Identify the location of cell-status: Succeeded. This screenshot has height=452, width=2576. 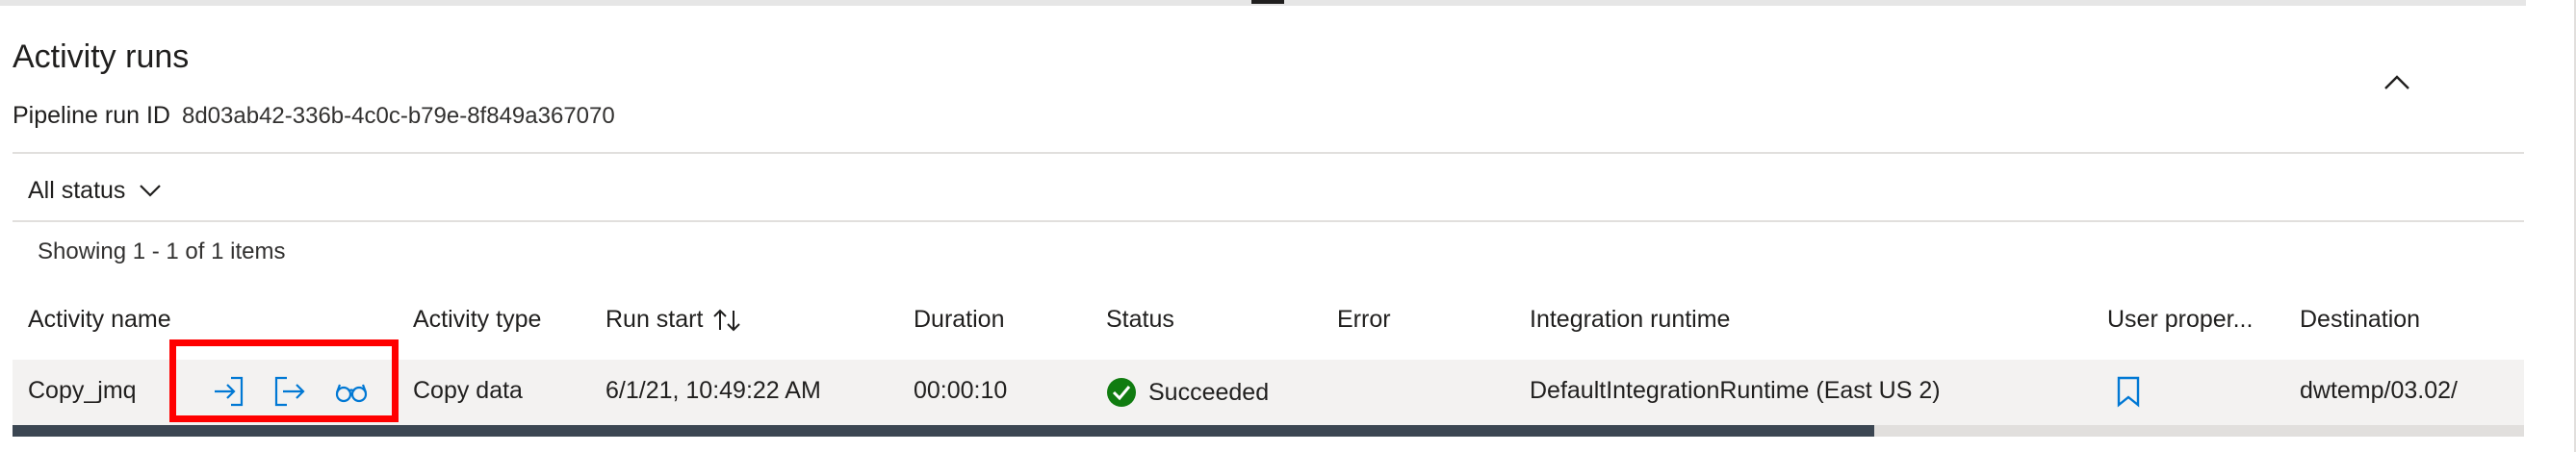
(1188, 392).